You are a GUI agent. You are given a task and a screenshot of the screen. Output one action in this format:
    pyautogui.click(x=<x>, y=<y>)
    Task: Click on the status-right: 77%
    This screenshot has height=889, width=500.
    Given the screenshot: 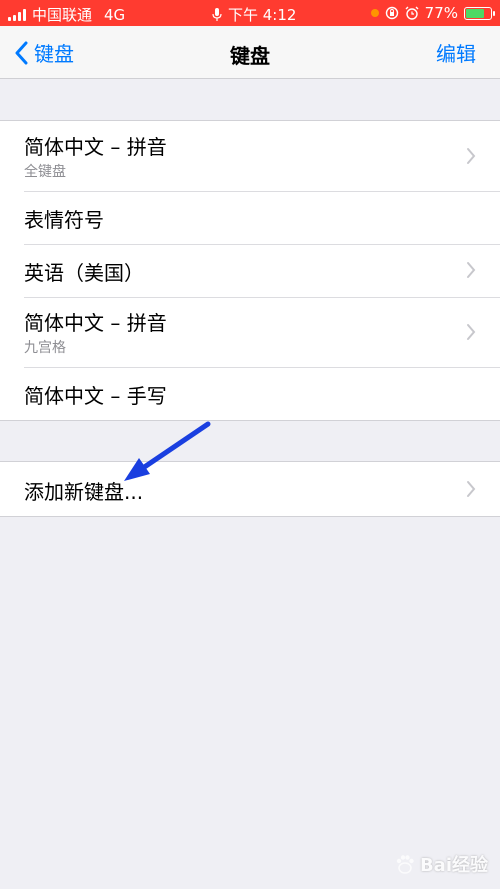 What is the action you would take?
    pyautogui.click(x=432, y=13)
    